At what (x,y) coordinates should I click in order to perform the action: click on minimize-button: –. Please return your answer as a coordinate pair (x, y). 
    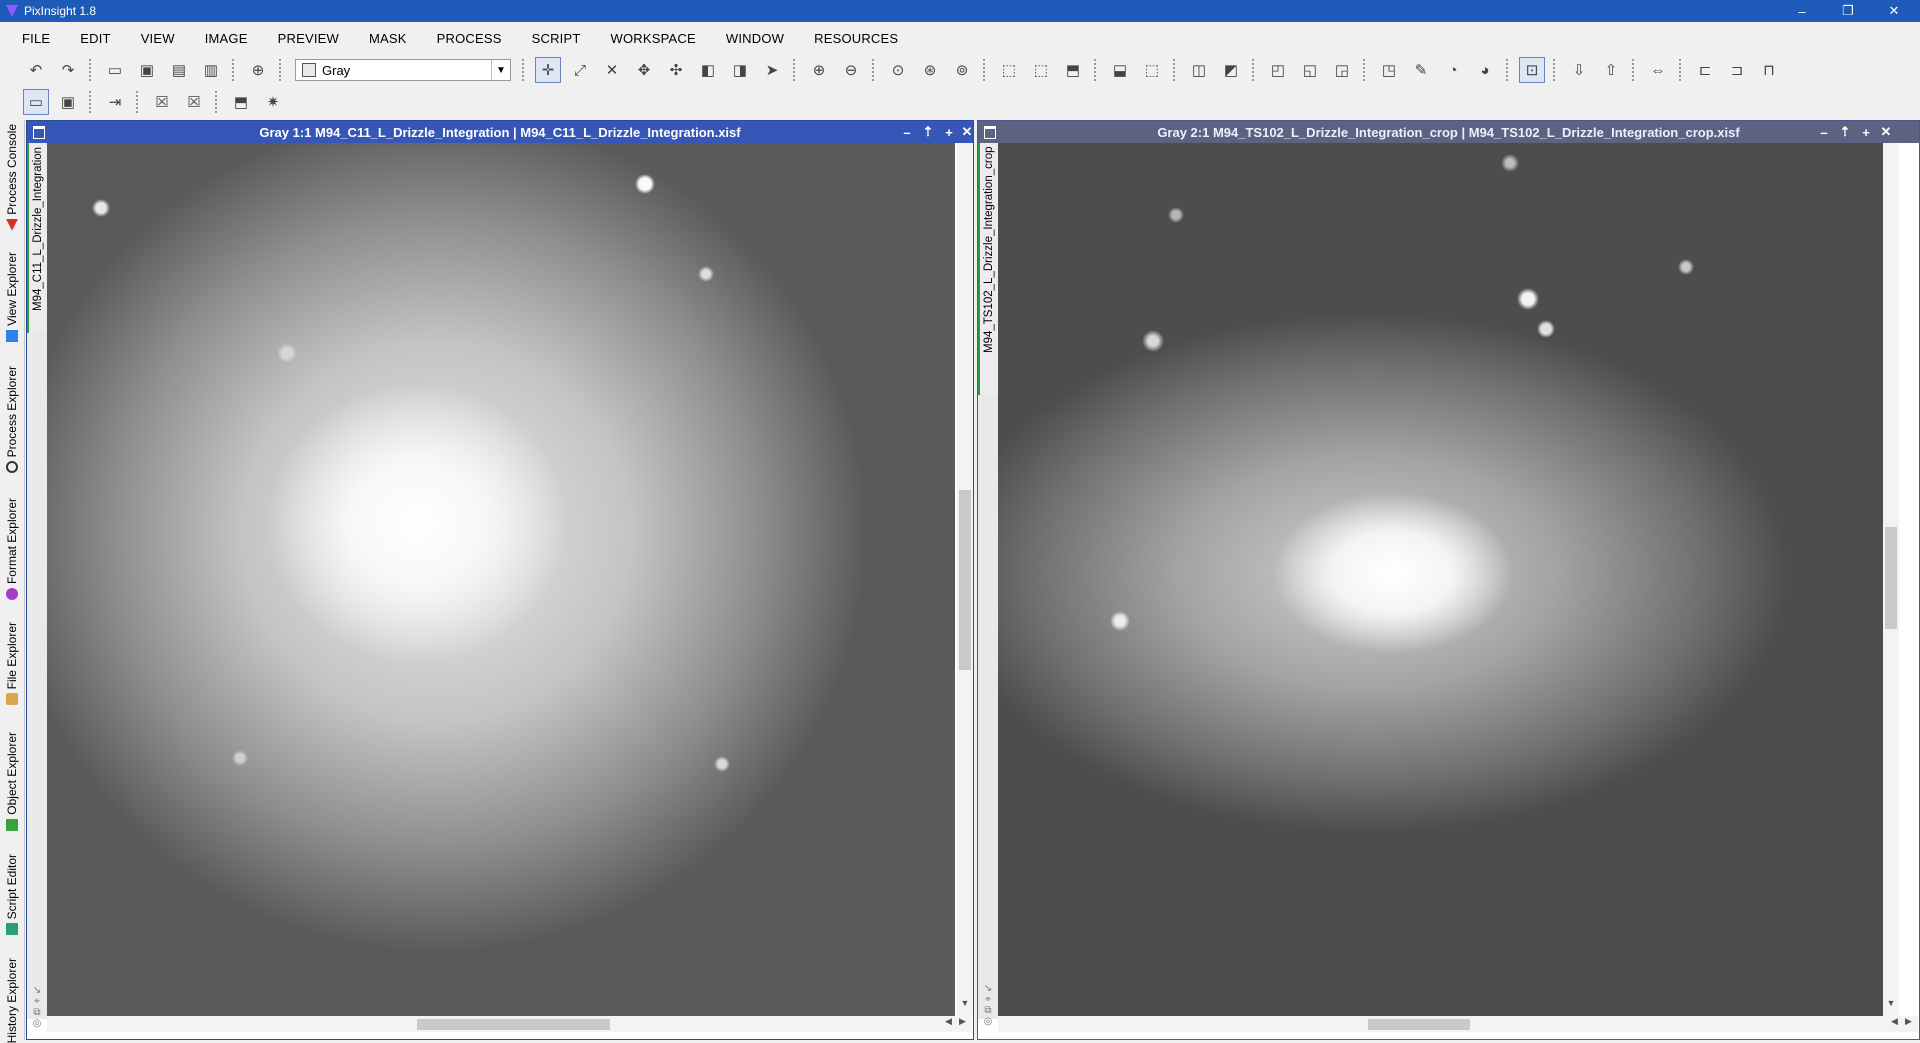
    Looking at the image, I should click on (1802, 11).